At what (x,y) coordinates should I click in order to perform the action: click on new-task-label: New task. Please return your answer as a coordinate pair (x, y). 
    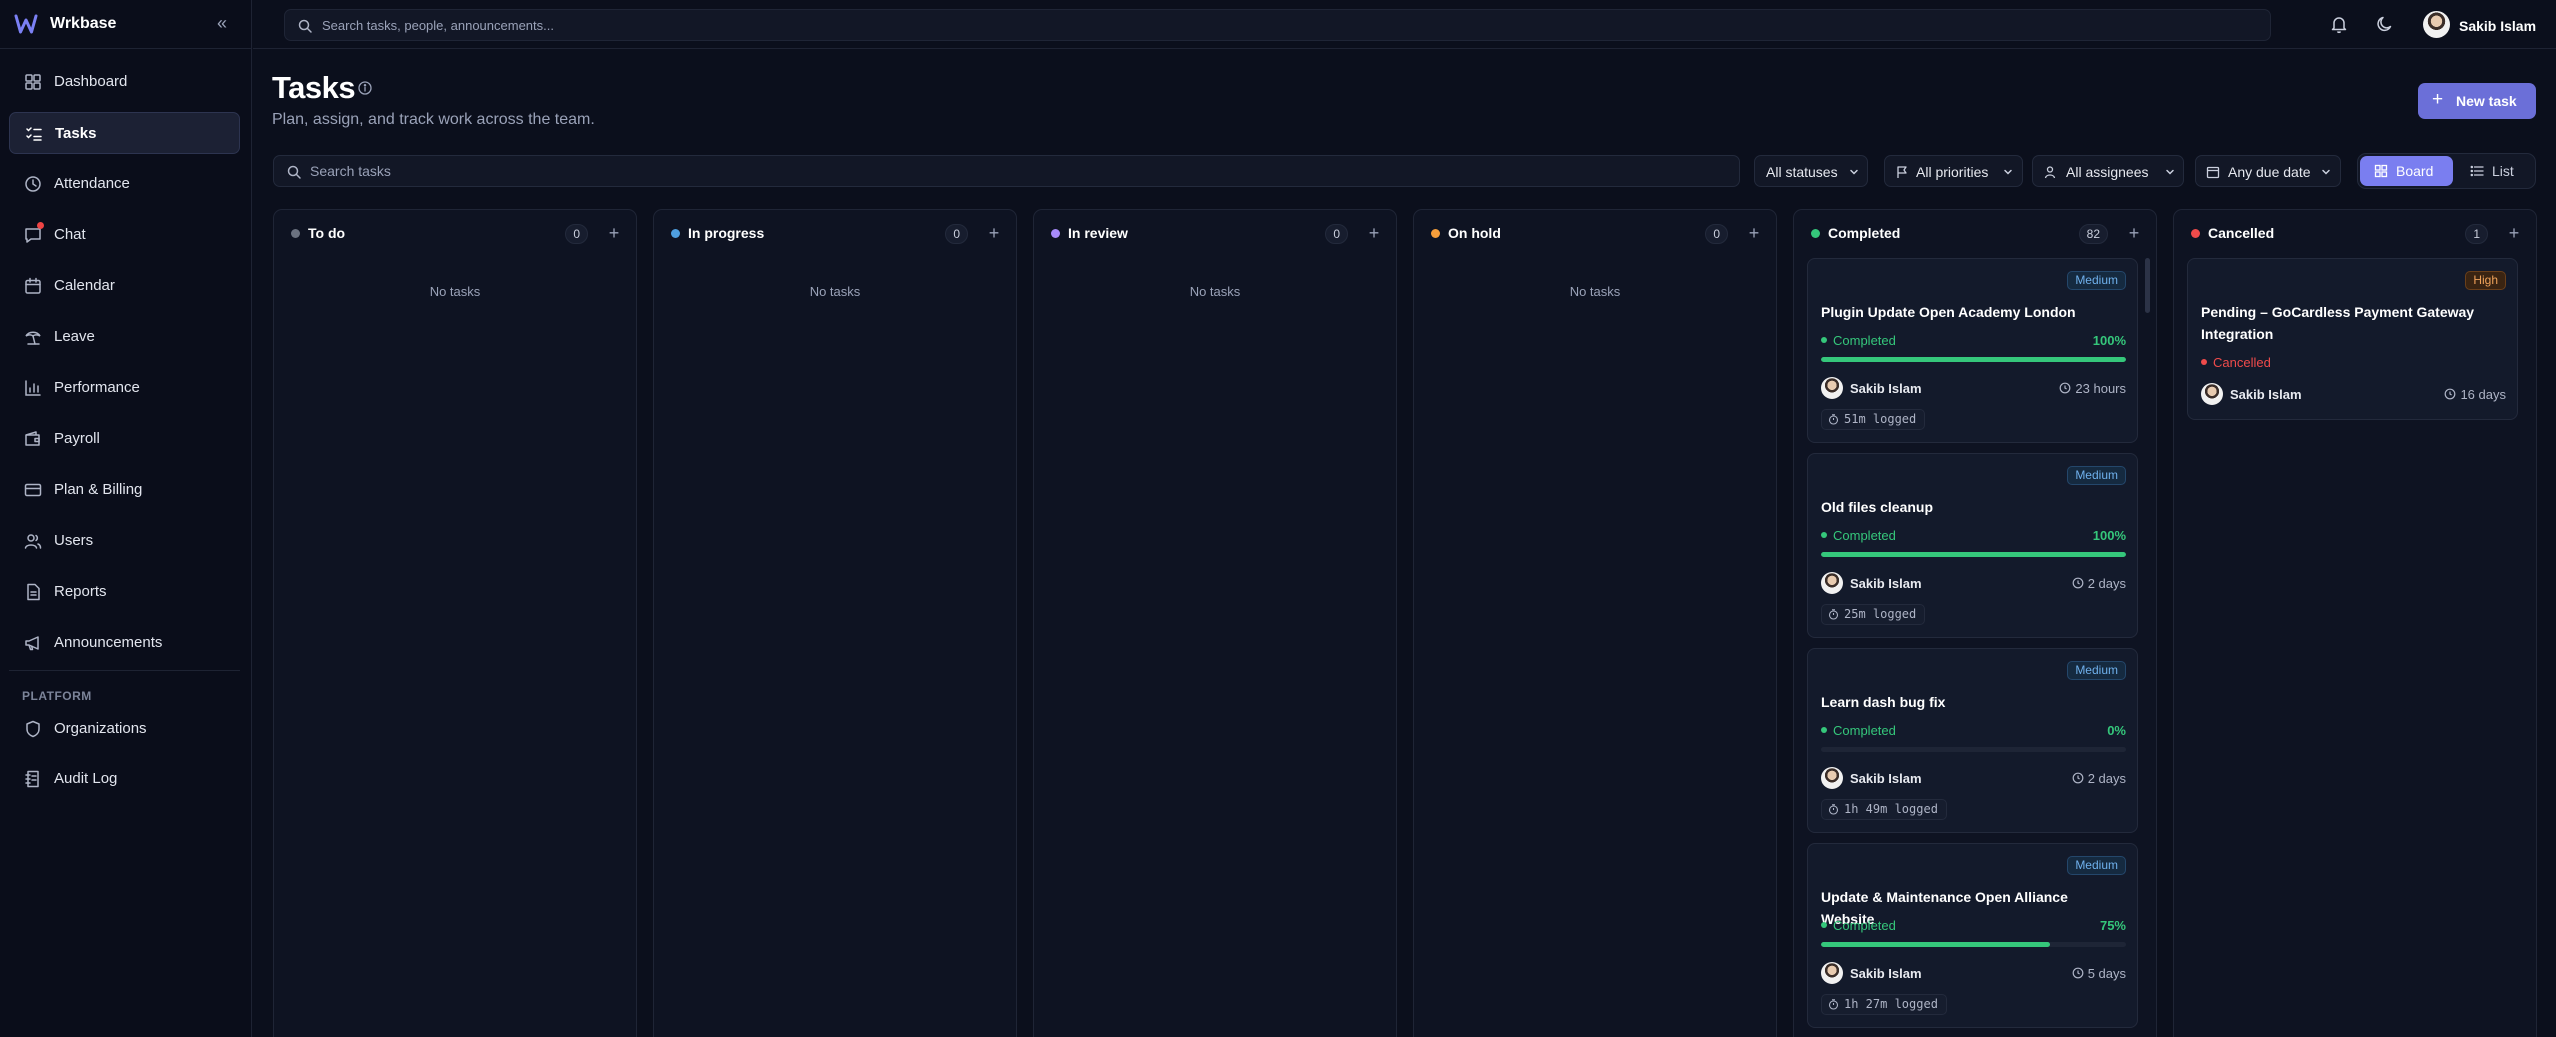
    Looking at the image, I should click on (2486, 101).